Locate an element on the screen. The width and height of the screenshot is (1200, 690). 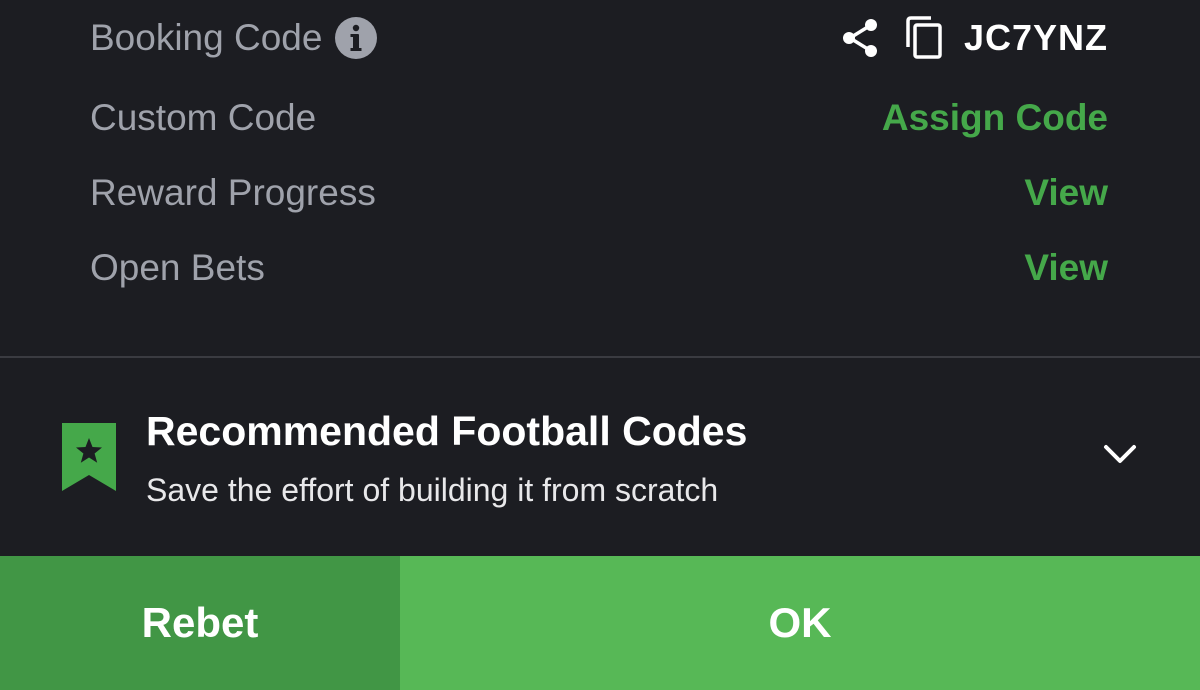
info-icon is located at coordinates (356, 38).